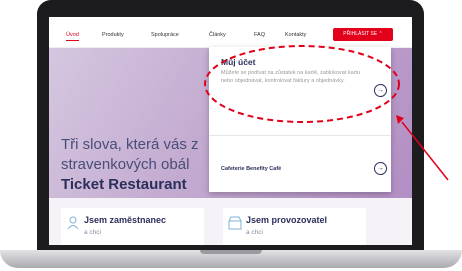  I want to click on employee-card-sub: a chci, so click(92, 232).